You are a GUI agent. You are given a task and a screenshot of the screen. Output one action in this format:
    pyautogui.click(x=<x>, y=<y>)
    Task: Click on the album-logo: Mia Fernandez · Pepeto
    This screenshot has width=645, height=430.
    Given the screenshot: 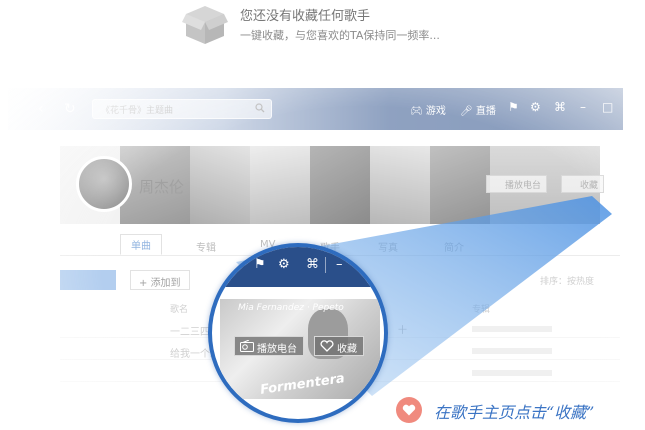 What is the action you would take?
    pyautogui.click(x=291, y=308)
    